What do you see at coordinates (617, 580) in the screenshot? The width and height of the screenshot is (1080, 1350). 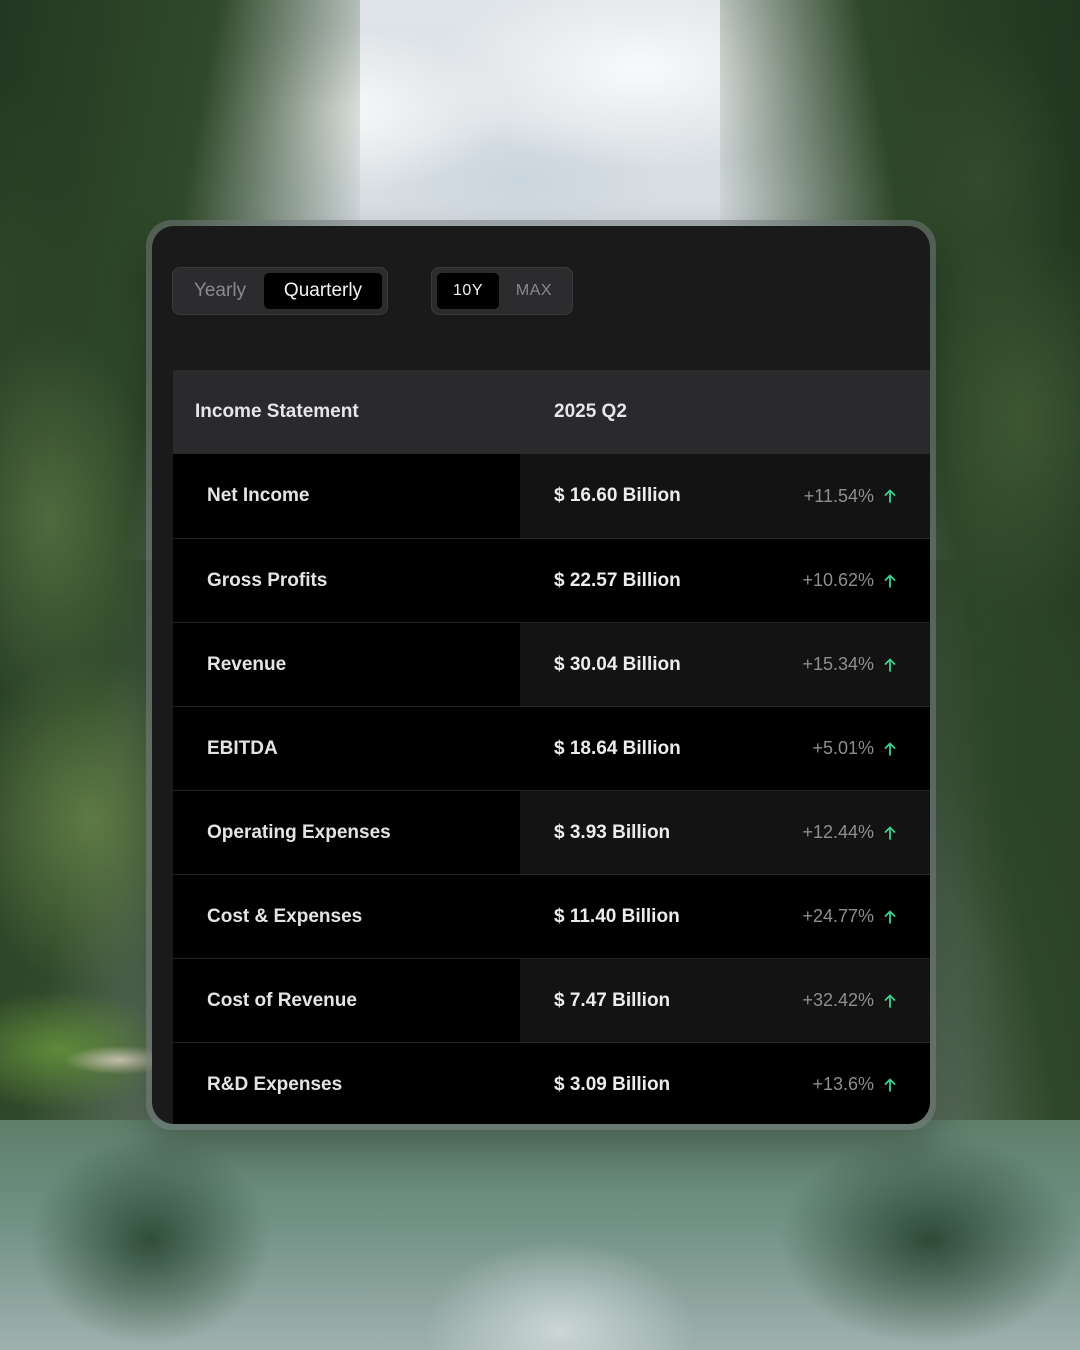 I see `row-amount: $ 22.57 Billion` at bounding box center [617, 580].